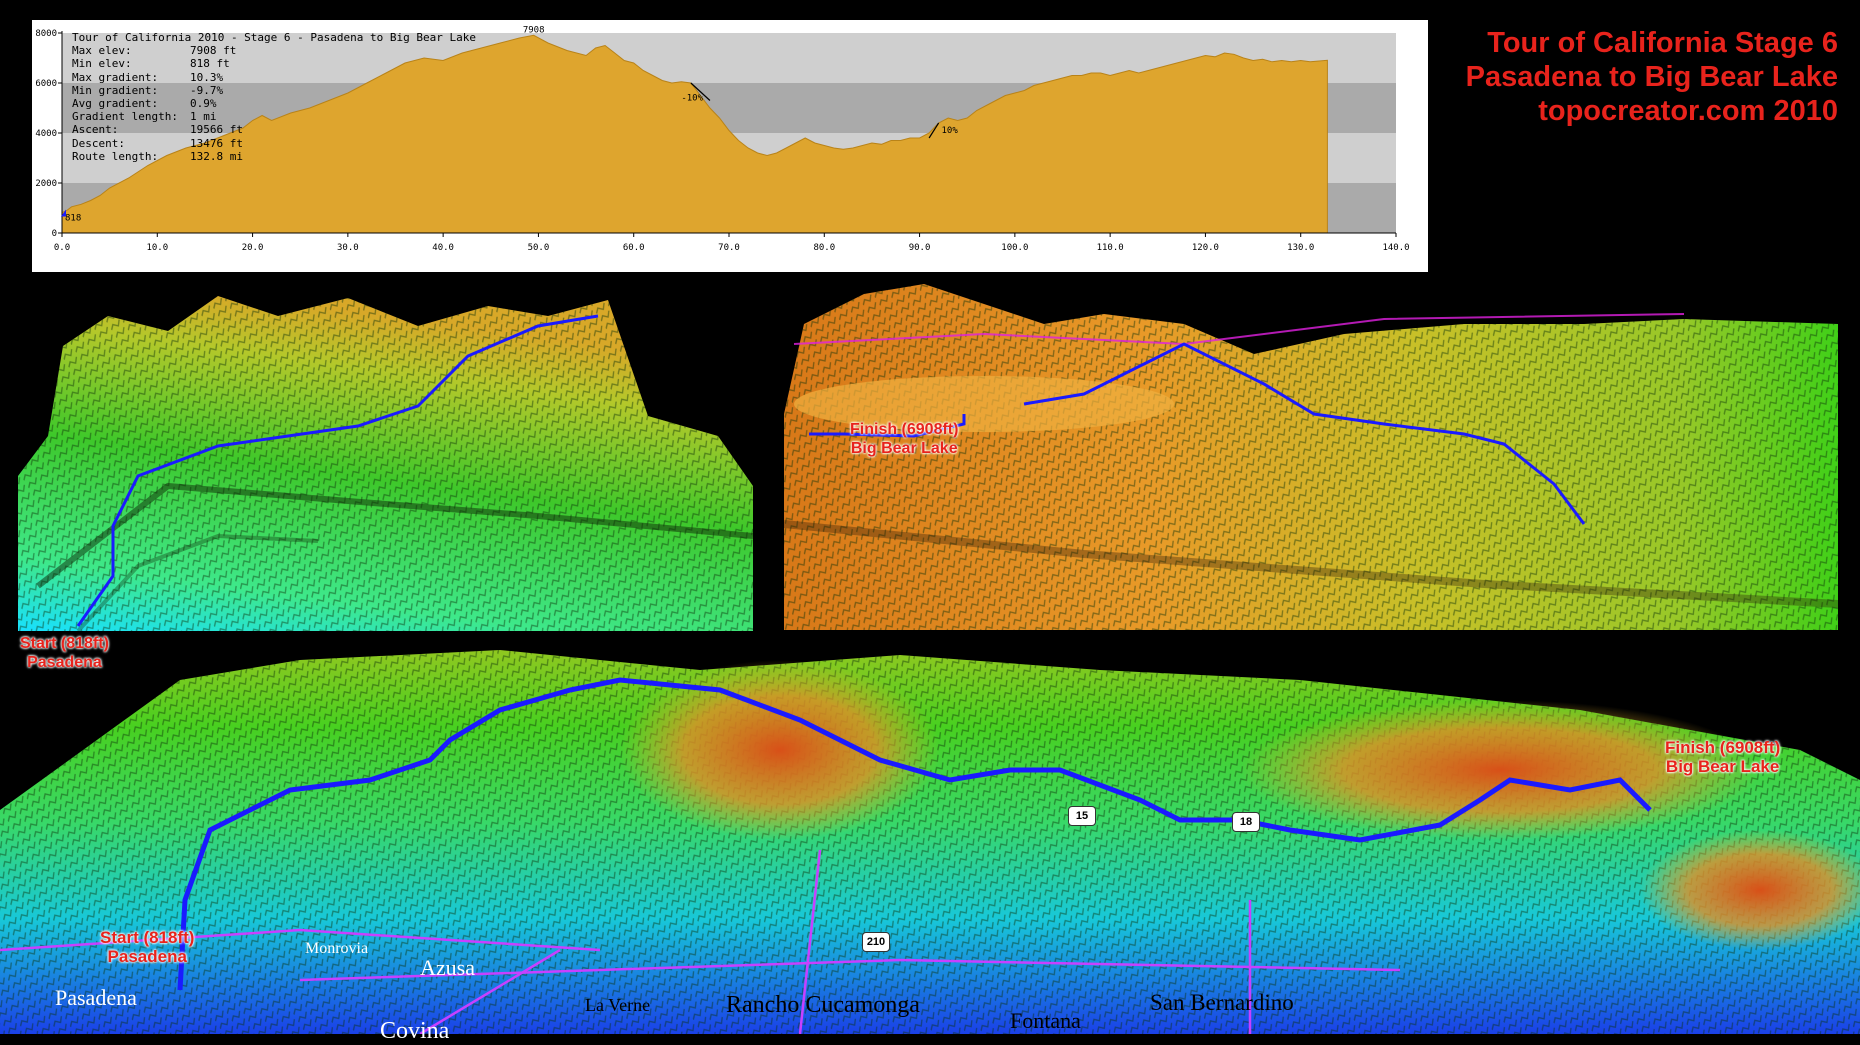  I want to click on stat-value: 0.9%, so click(203, 104).